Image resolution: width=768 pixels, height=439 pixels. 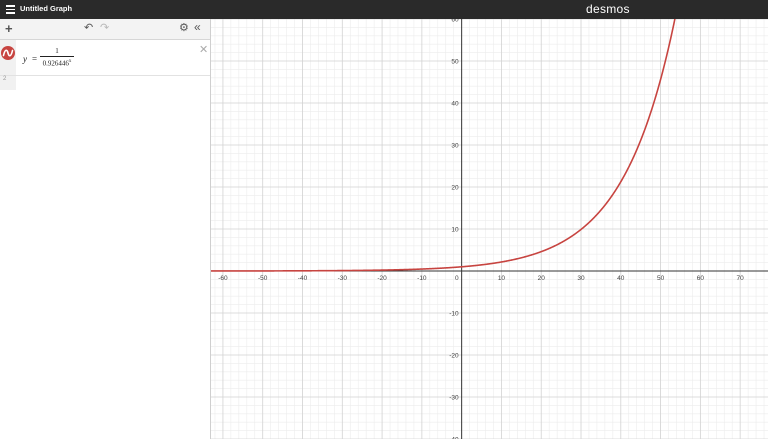 I want to click on plus-icon: +, so click(x=9, y=28).